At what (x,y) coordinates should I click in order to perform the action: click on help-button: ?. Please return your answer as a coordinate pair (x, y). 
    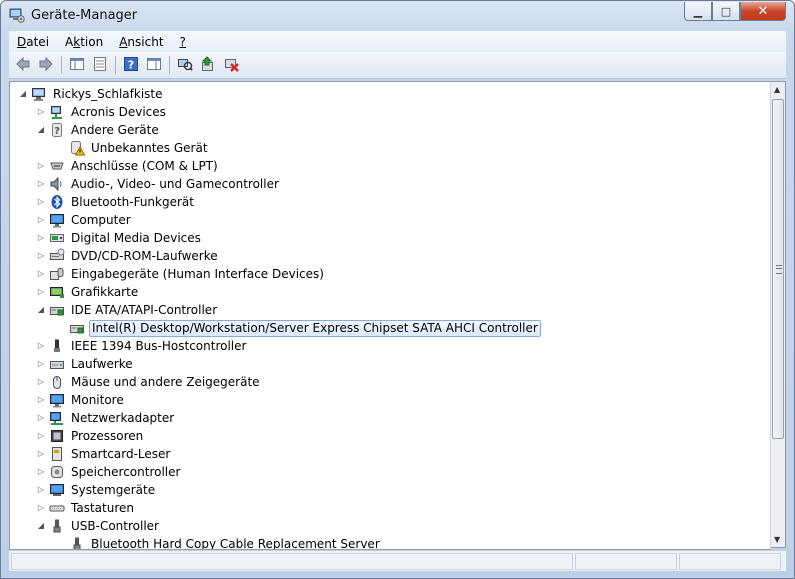
    Looking at the image, I should click on (131, 65).